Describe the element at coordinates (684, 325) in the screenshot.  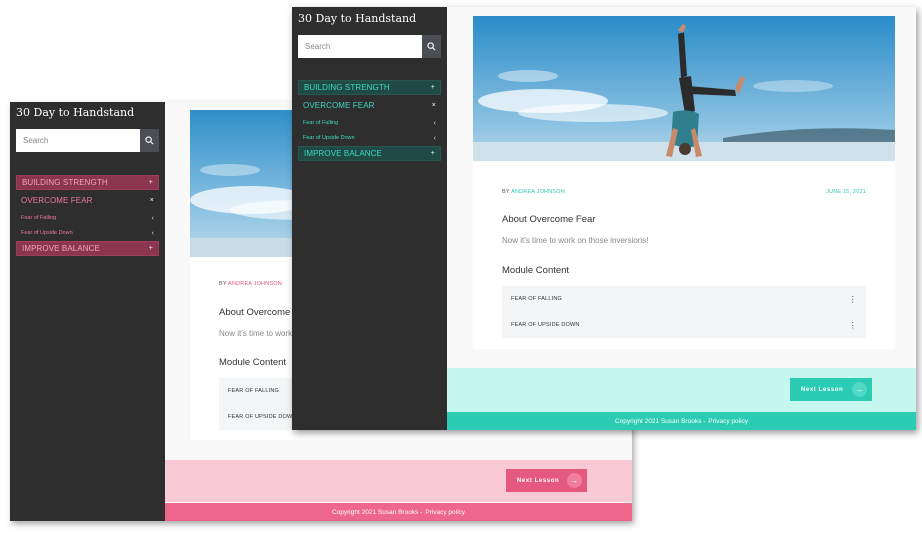
I see `lesson-row: FEAR OF UPSIDE DOWN ⋮` at that location.